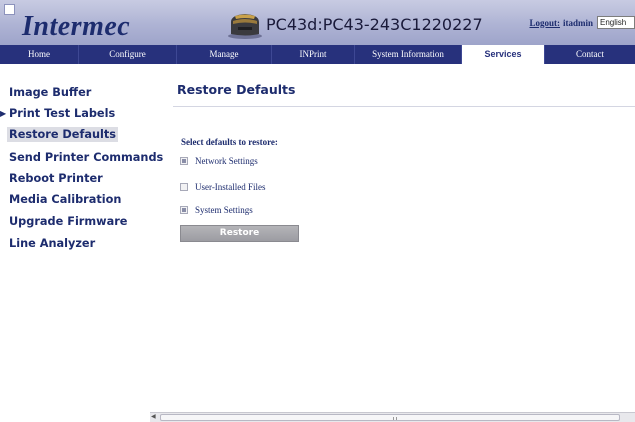 Image resolution: width=635 pixels, height=422 pixels. I want to click on user-name: itadmin, so click(577, 22).